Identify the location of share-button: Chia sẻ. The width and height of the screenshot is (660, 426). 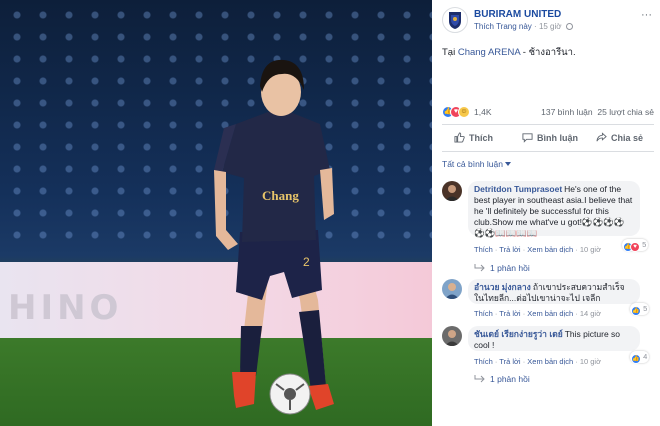
(619, 137).